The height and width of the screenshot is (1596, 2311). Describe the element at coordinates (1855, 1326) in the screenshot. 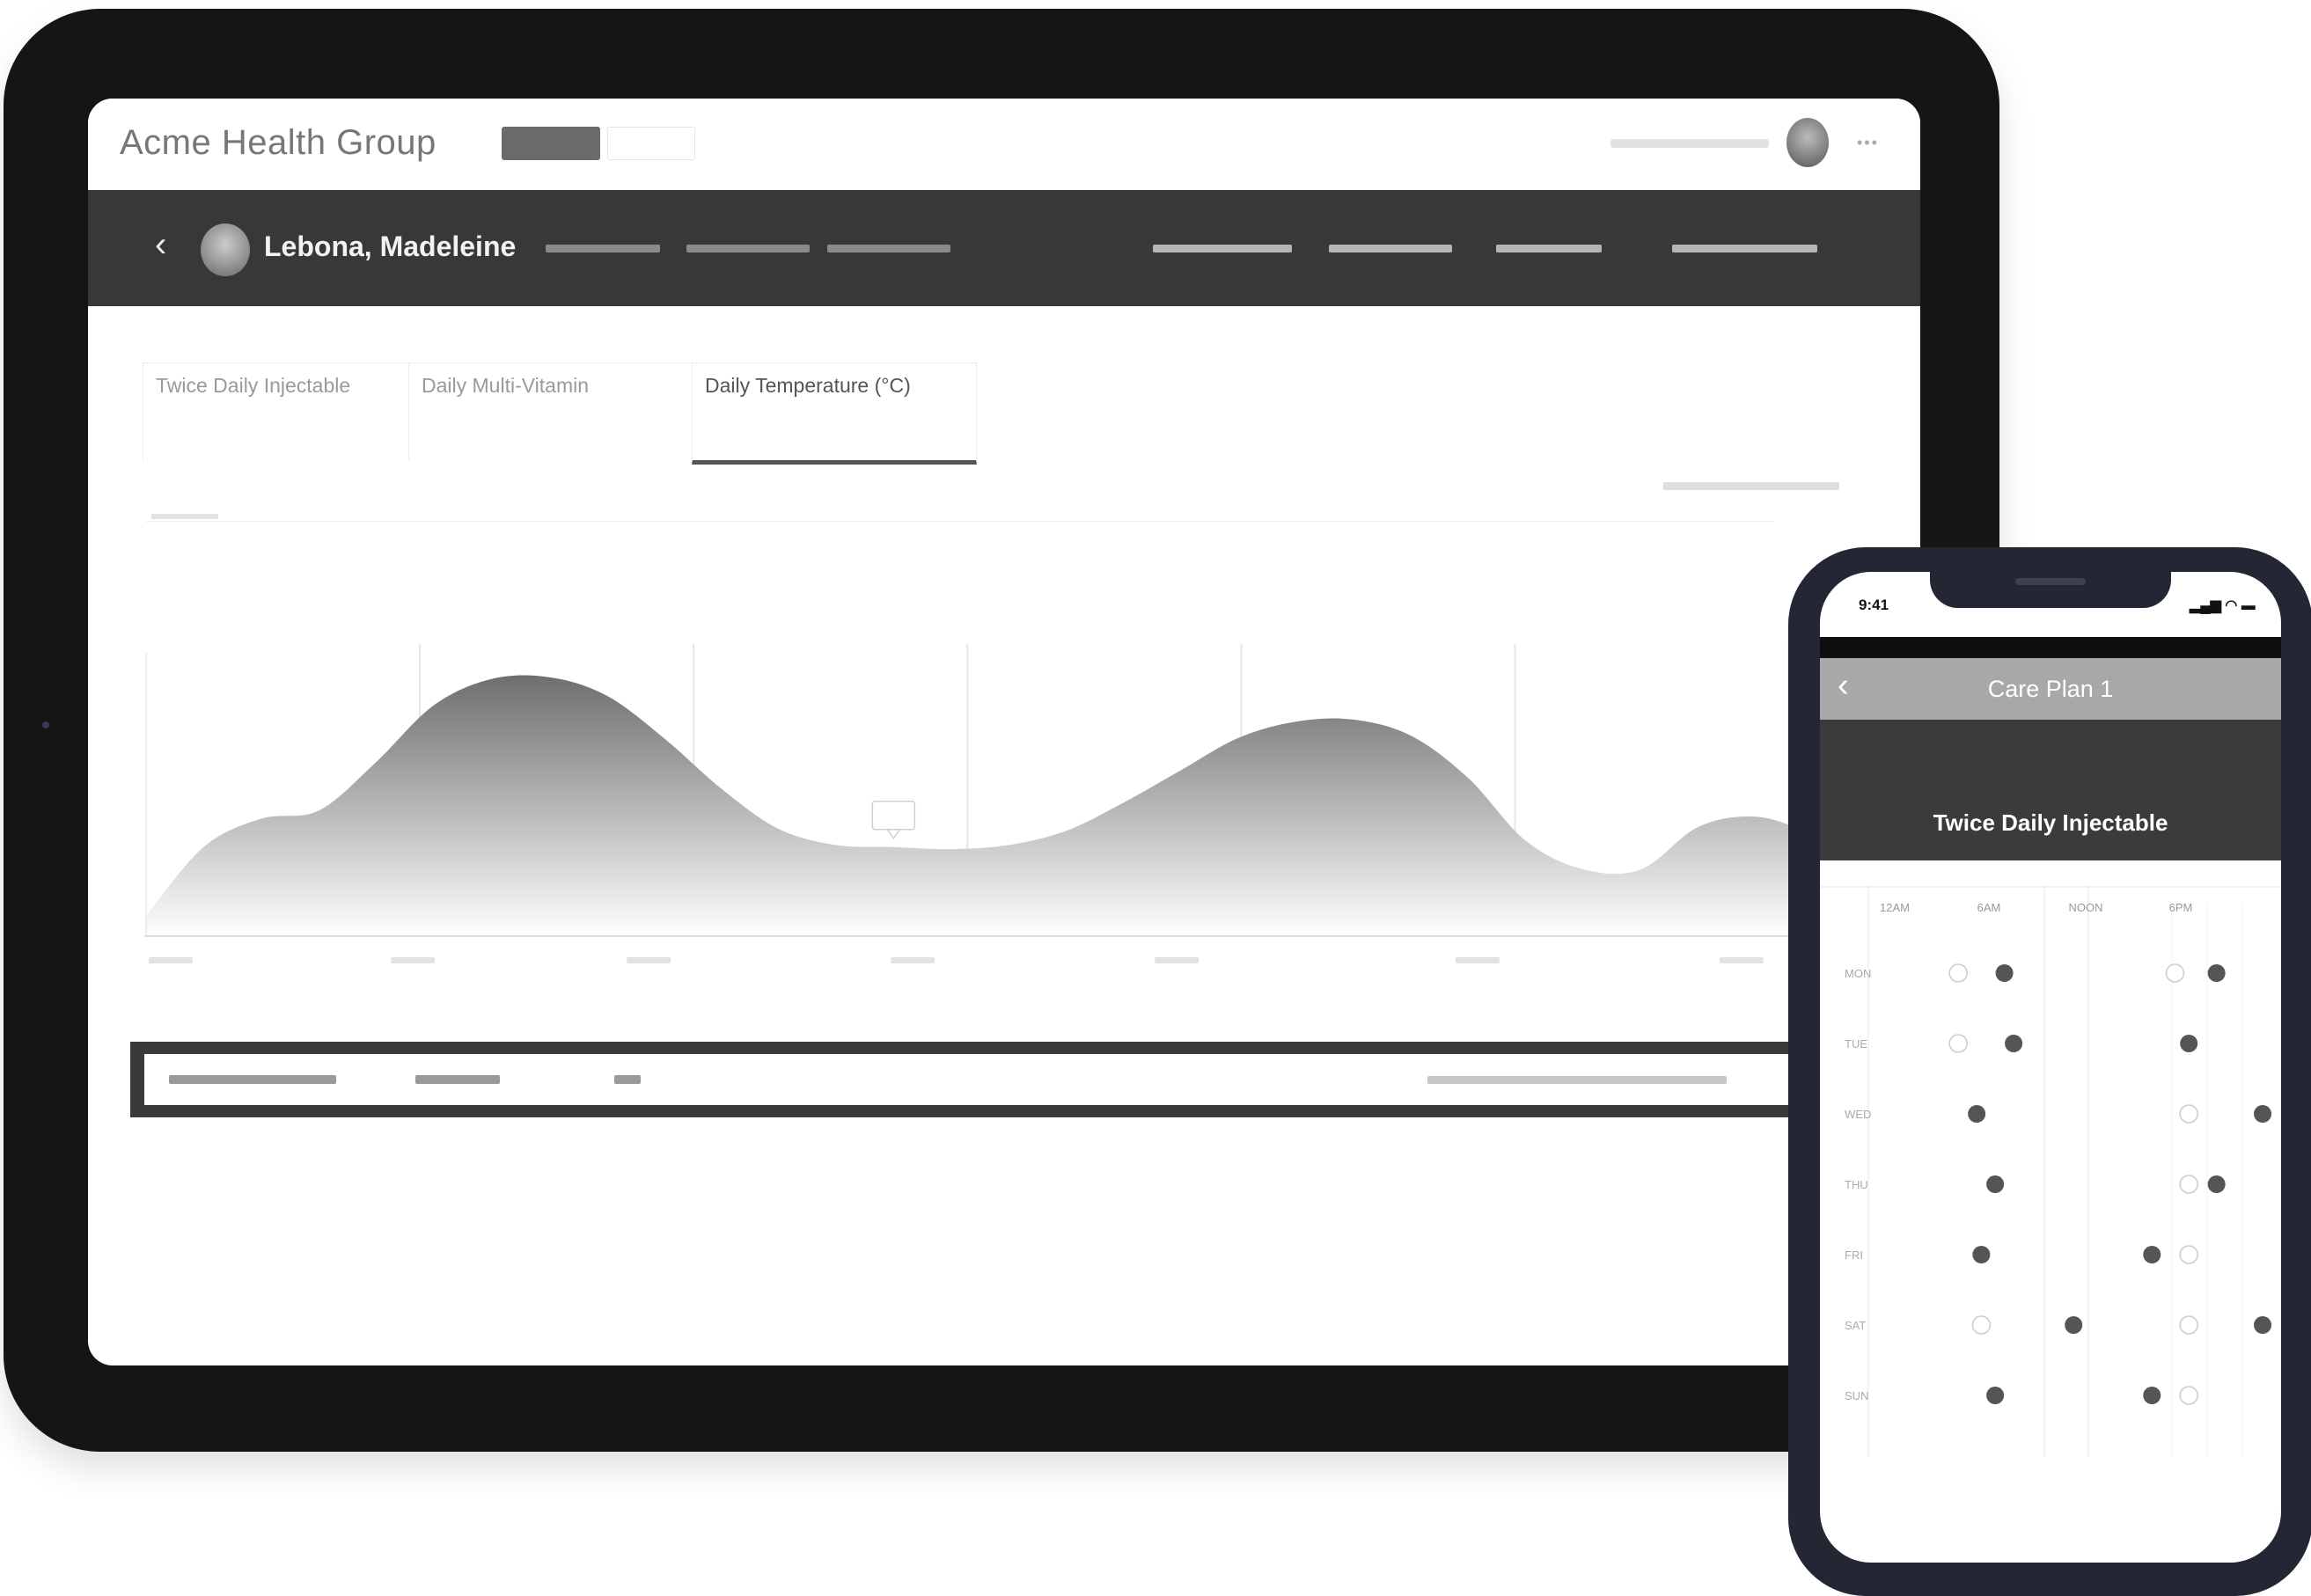

I see `schedule-day-label: SAT` at that location.